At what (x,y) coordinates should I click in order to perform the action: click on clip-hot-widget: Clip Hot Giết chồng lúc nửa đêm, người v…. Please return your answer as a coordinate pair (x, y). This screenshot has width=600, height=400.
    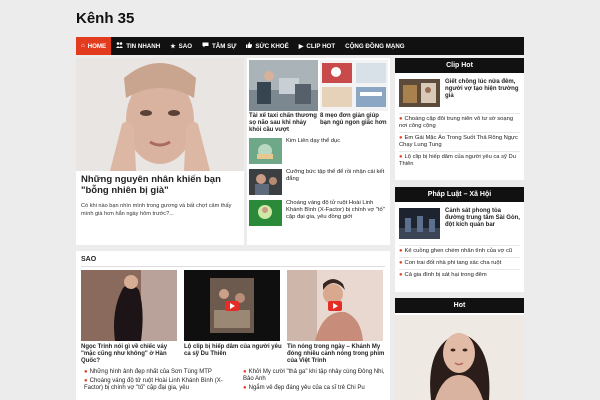
    Looking at the image, I should click on (459, 119).